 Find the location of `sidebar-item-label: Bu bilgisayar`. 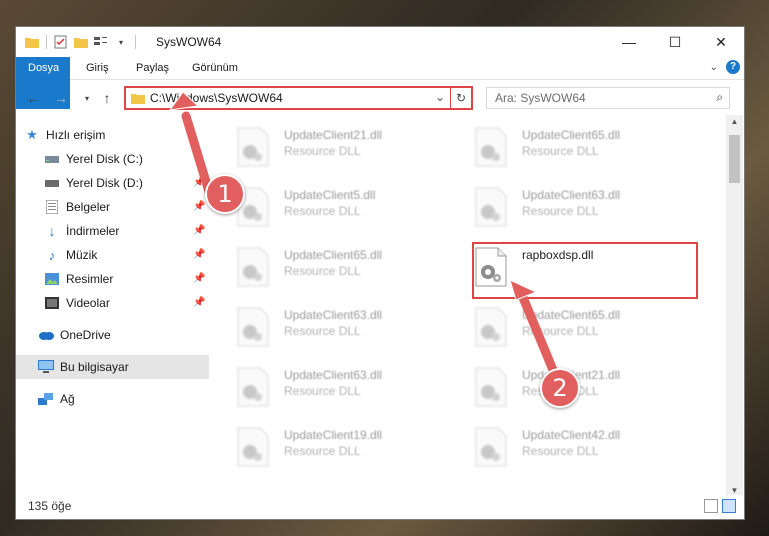

sidebar-item-label: Bu bilgisayar is located at coordinates (94, 367).